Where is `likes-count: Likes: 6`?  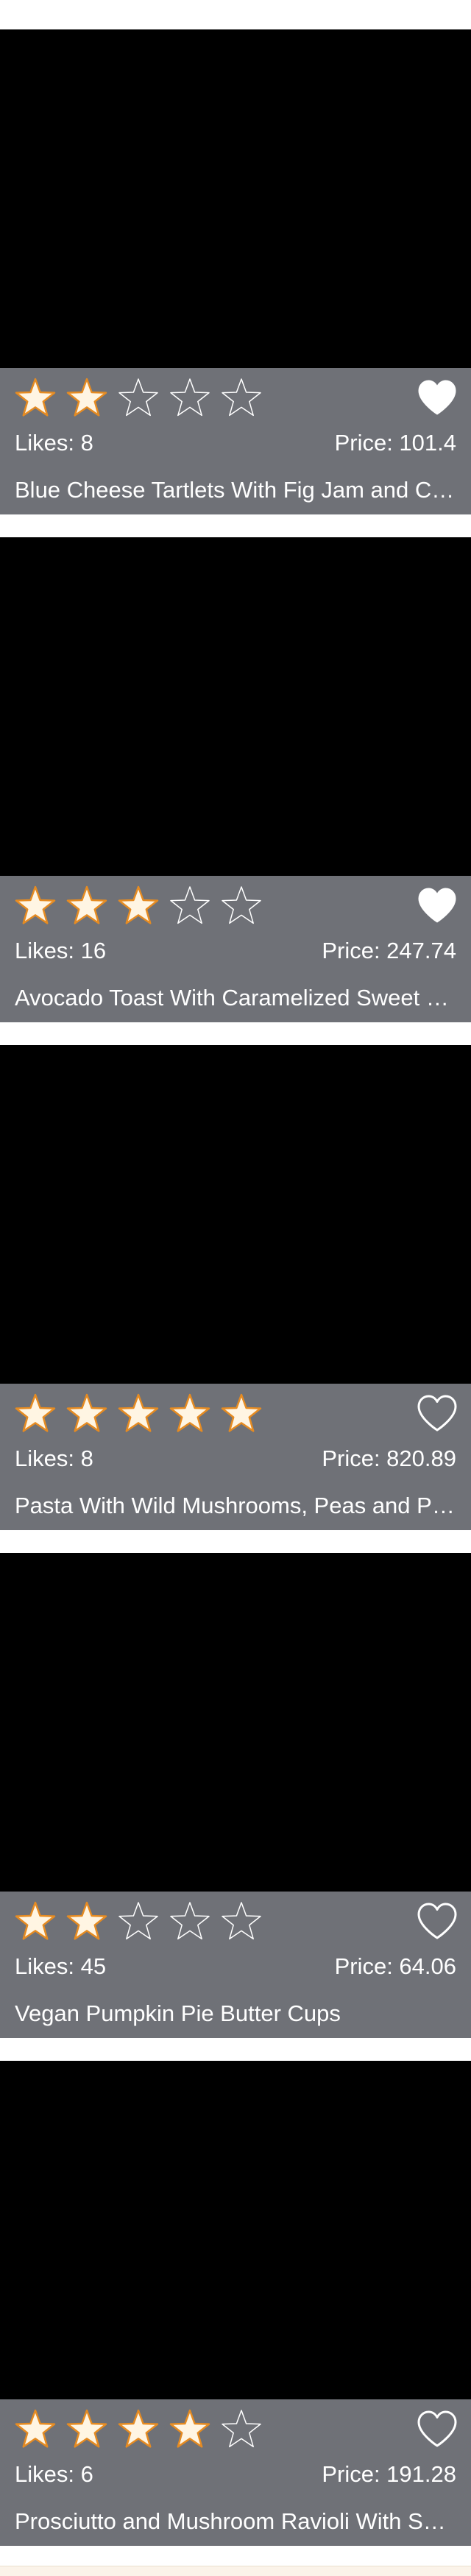 likes-count: Likes: 6 is located at coordinates (54, 2474).